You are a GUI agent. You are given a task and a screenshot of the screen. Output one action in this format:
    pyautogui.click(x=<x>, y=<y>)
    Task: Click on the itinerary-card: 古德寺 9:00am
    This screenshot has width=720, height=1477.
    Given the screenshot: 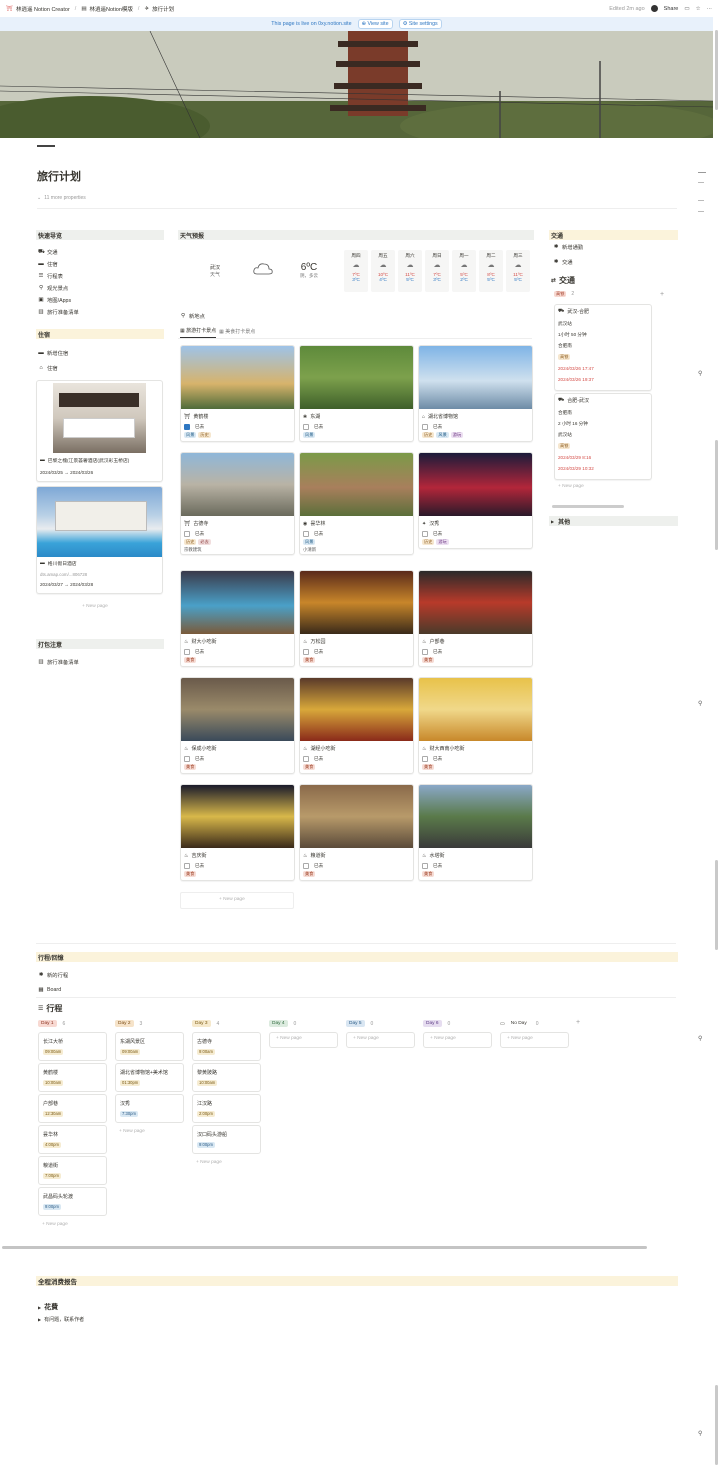 What is the action you would take?
    pyautogui.click(x=226, y=1046)
    